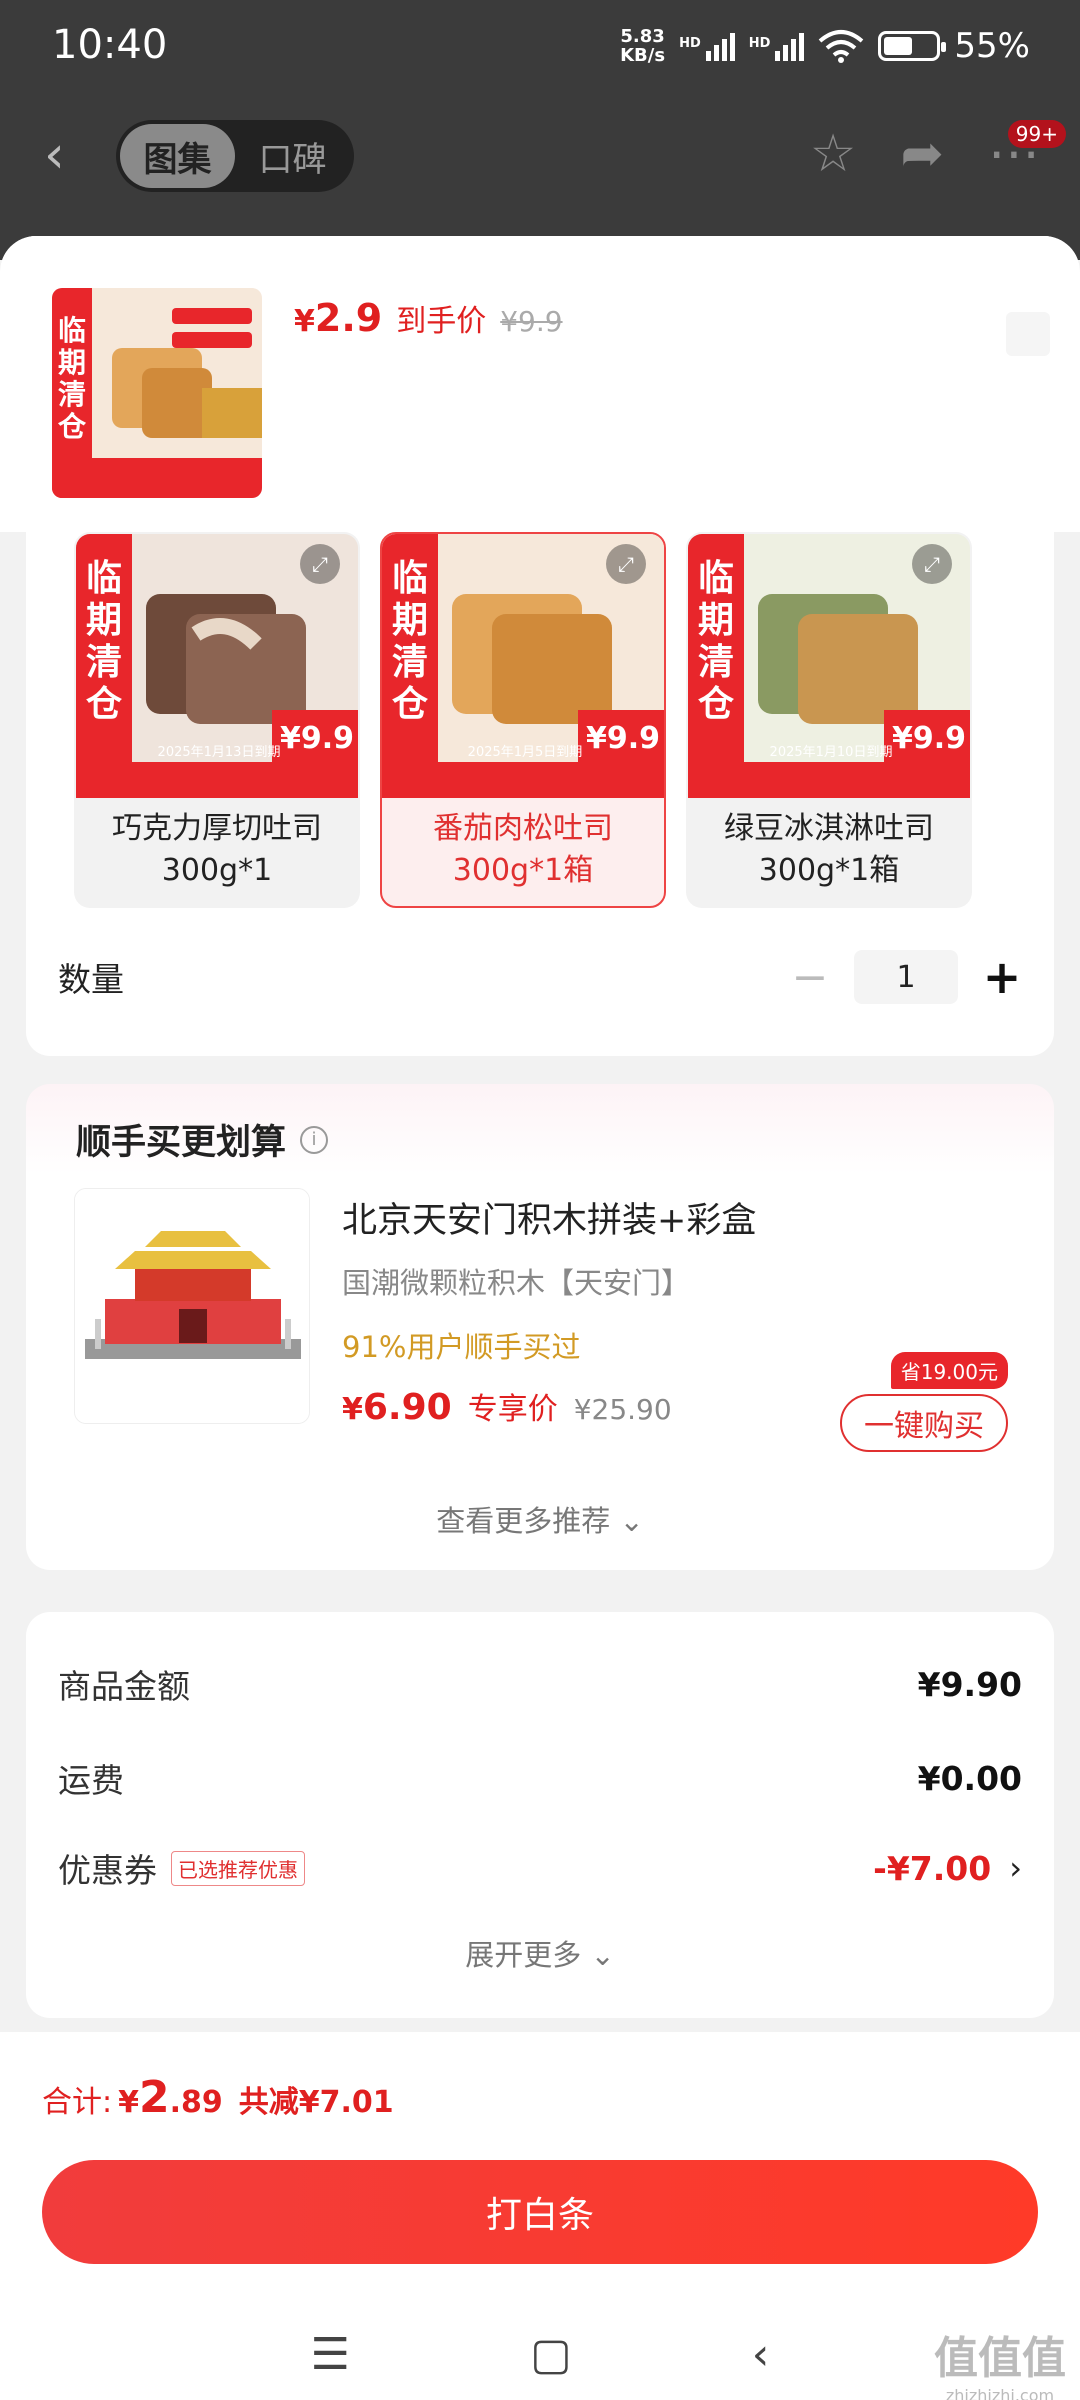  I want to click on summary-row-shipping: 运费 ¥0.00, so click(540, 1779).